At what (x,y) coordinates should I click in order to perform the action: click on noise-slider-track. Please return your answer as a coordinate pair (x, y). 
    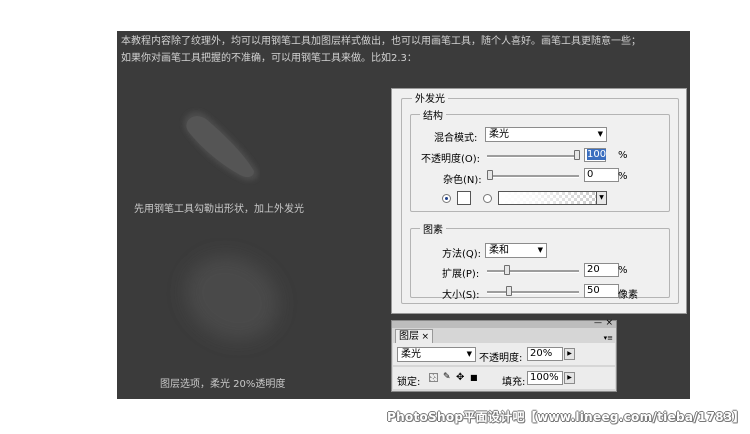
    Looking at the image, I should click on (533, 176).